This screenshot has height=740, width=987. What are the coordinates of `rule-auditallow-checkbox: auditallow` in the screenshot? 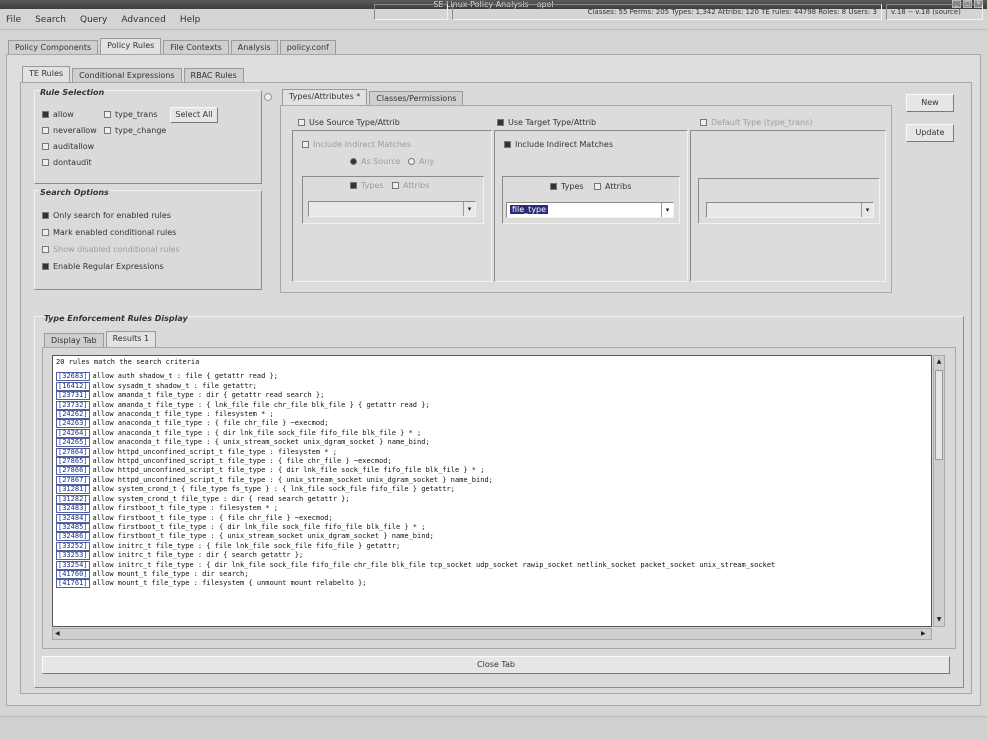 It's located at (68, 146).